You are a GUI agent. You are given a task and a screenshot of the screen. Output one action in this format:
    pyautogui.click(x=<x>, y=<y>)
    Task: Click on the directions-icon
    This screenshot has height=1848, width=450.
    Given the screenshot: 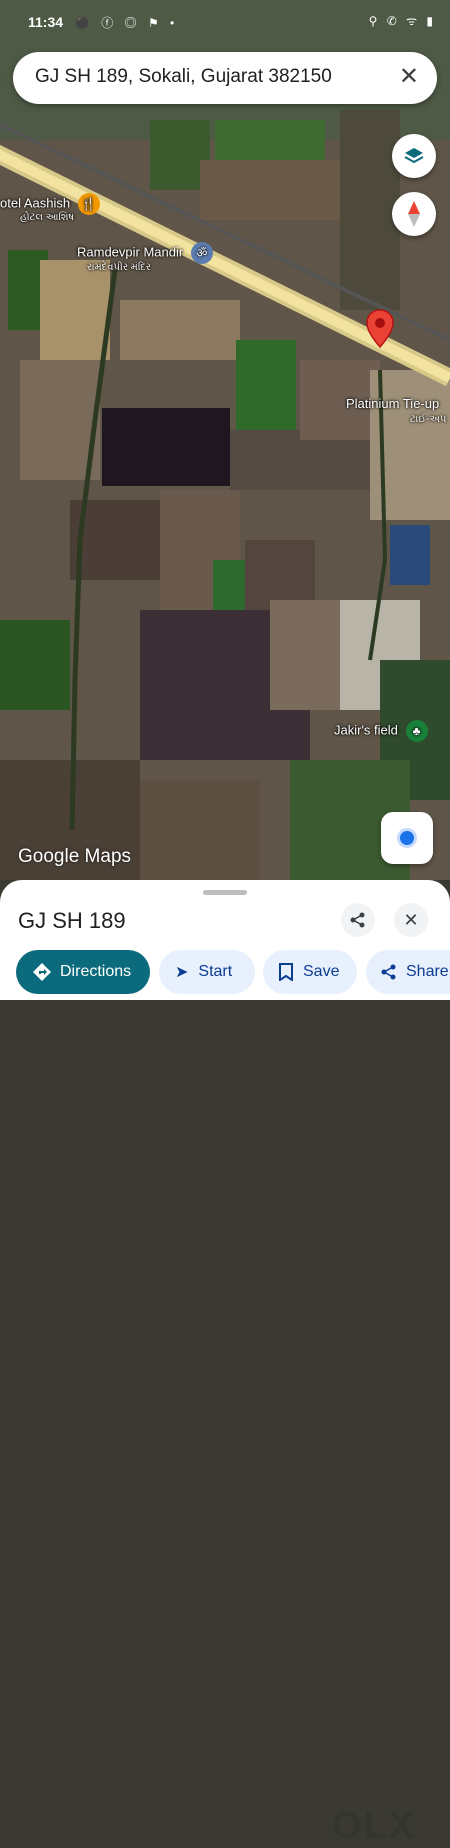 What is the action you would take?
    pyautogui.click(x=42, y=972)
    